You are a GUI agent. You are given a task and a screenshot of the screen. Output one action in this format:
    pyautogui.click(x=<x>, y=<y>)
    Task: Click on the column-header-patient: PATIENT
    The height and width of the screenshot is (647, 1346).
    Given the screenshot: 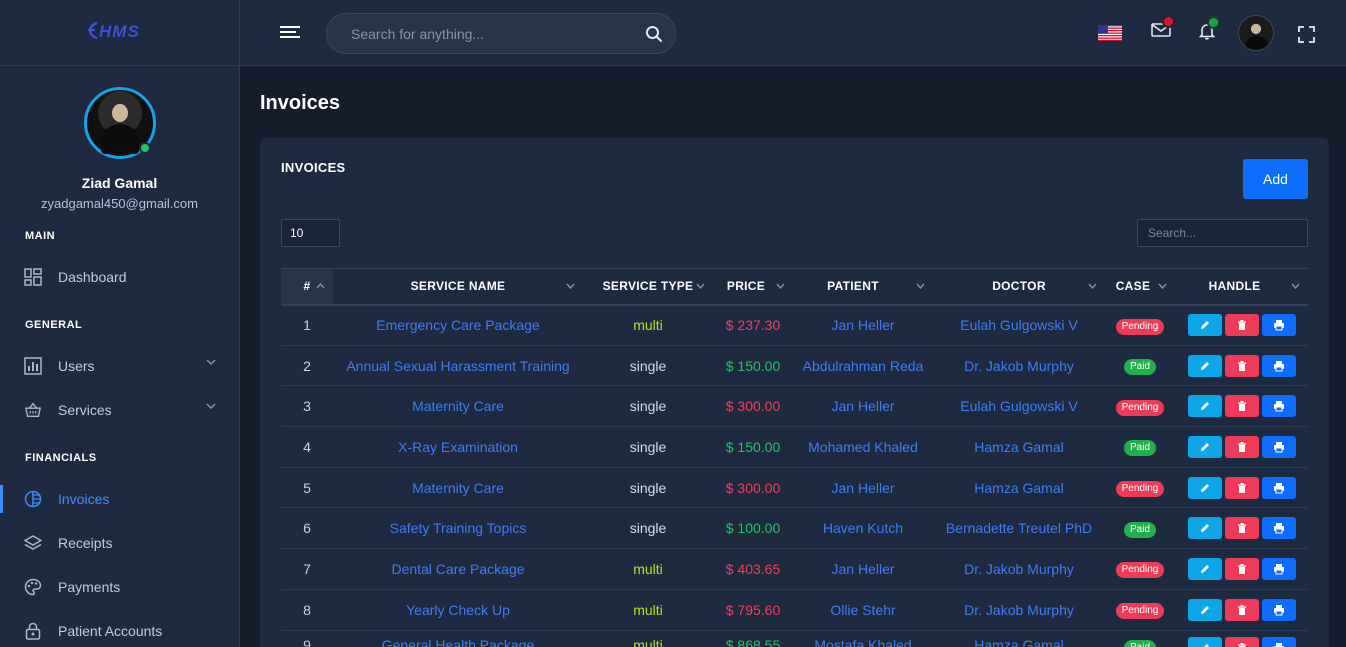 What is the action you would take?
    pyautogui.click(x=863, y=287)
    